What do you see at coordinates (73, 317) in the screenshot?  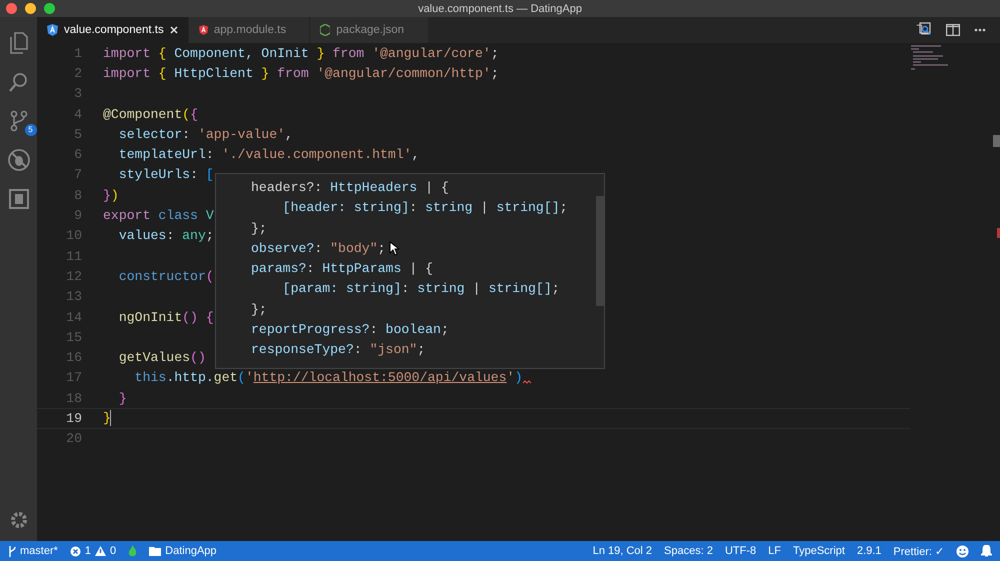 I see `line-number: 14` at bounding box center [73, 317].